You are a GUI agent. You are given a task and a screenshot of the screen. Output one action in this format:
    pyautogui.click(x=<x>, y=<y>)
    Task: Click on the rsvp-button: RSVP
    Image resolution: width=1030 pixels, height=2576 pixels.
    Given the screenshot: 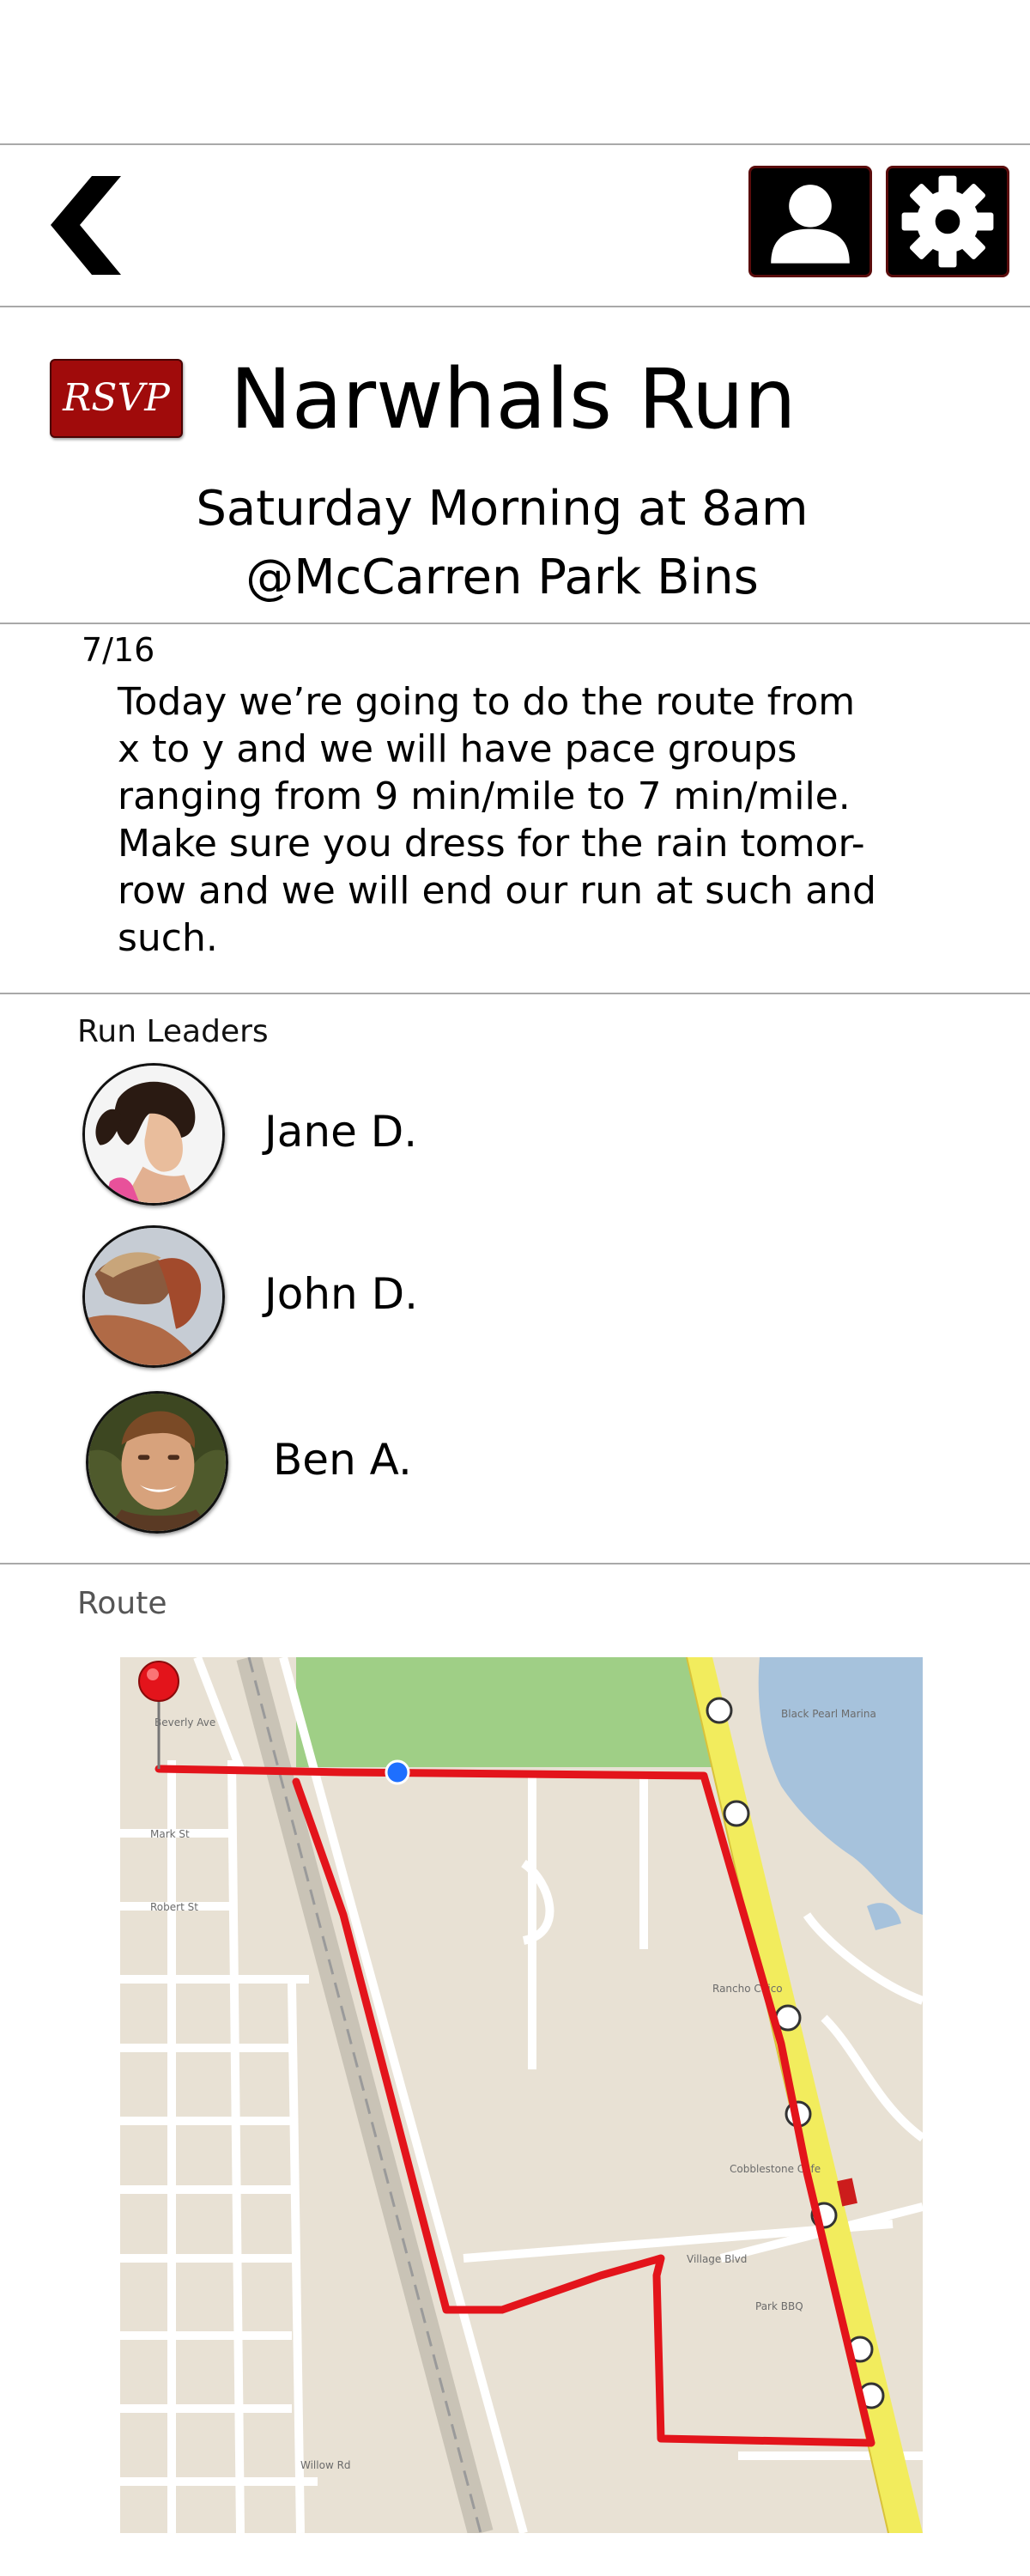 What is the action you would take?
    pyautogui.click(x=116, y=399)
    